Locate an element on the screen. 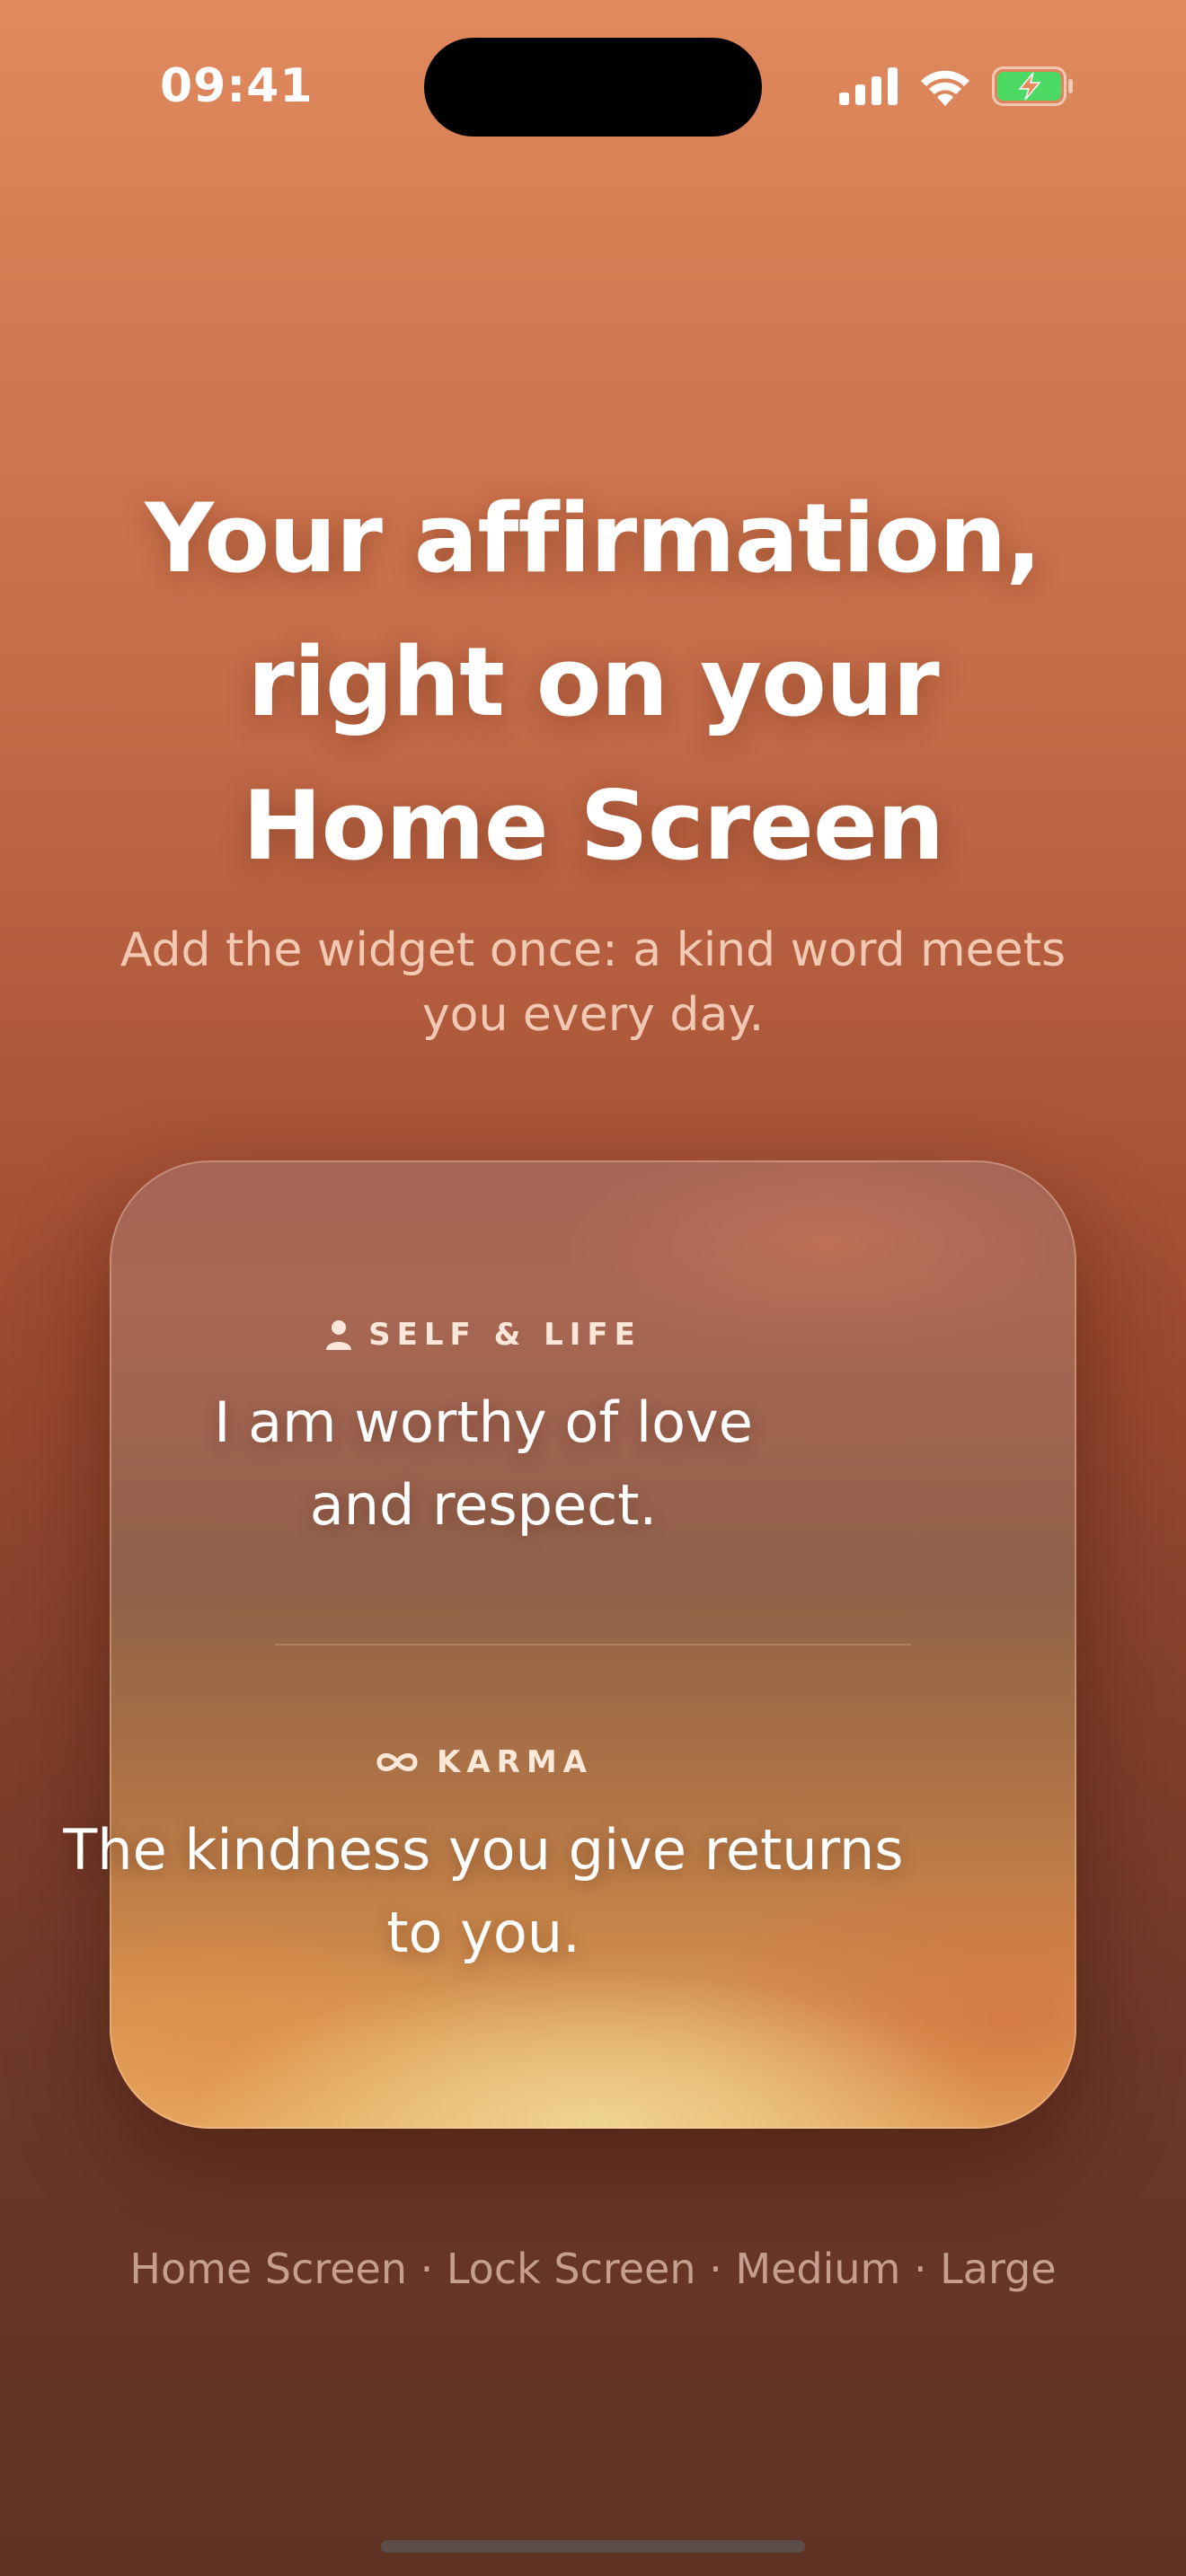 Image resolution: width=1186 pixels, height=2576 pixels. person-icon is located at coordinates (339, 1335).